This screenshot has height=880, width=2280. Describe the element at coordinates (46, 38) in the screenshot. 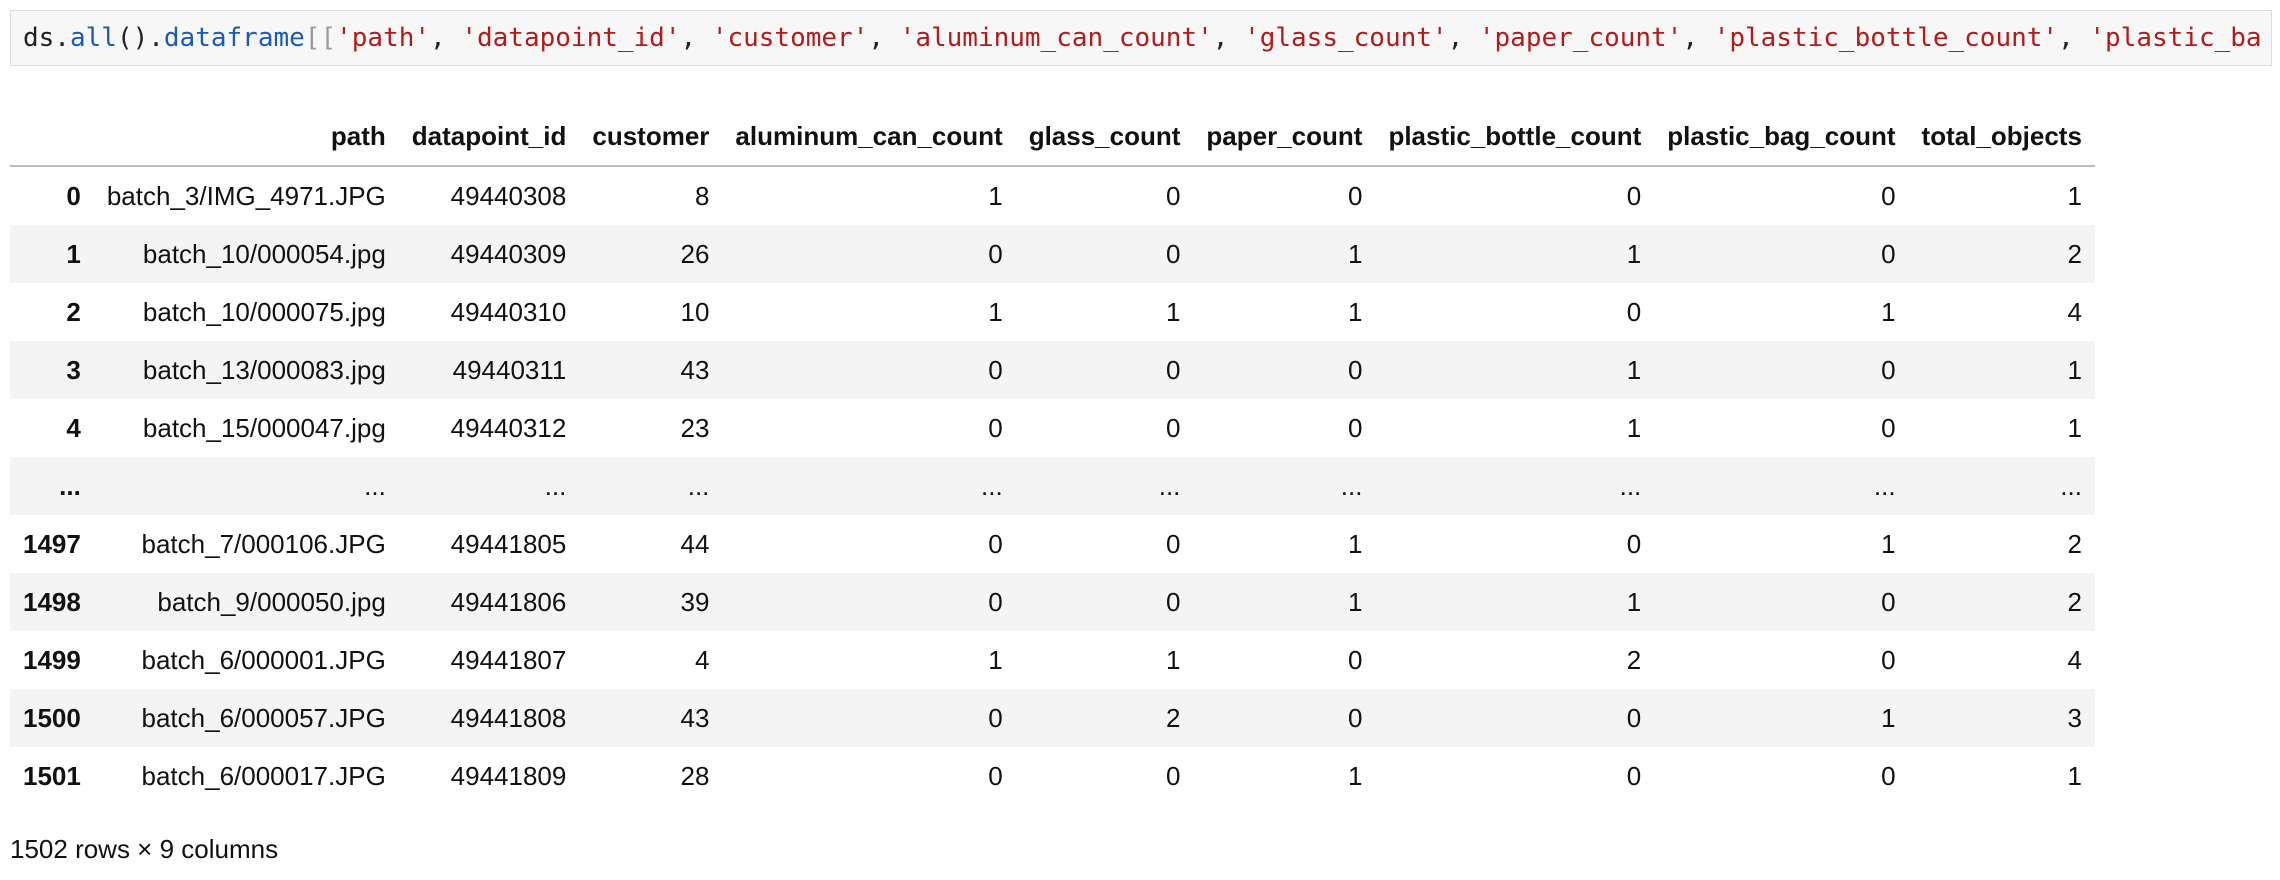

I see `code-token: ds.` at that location.